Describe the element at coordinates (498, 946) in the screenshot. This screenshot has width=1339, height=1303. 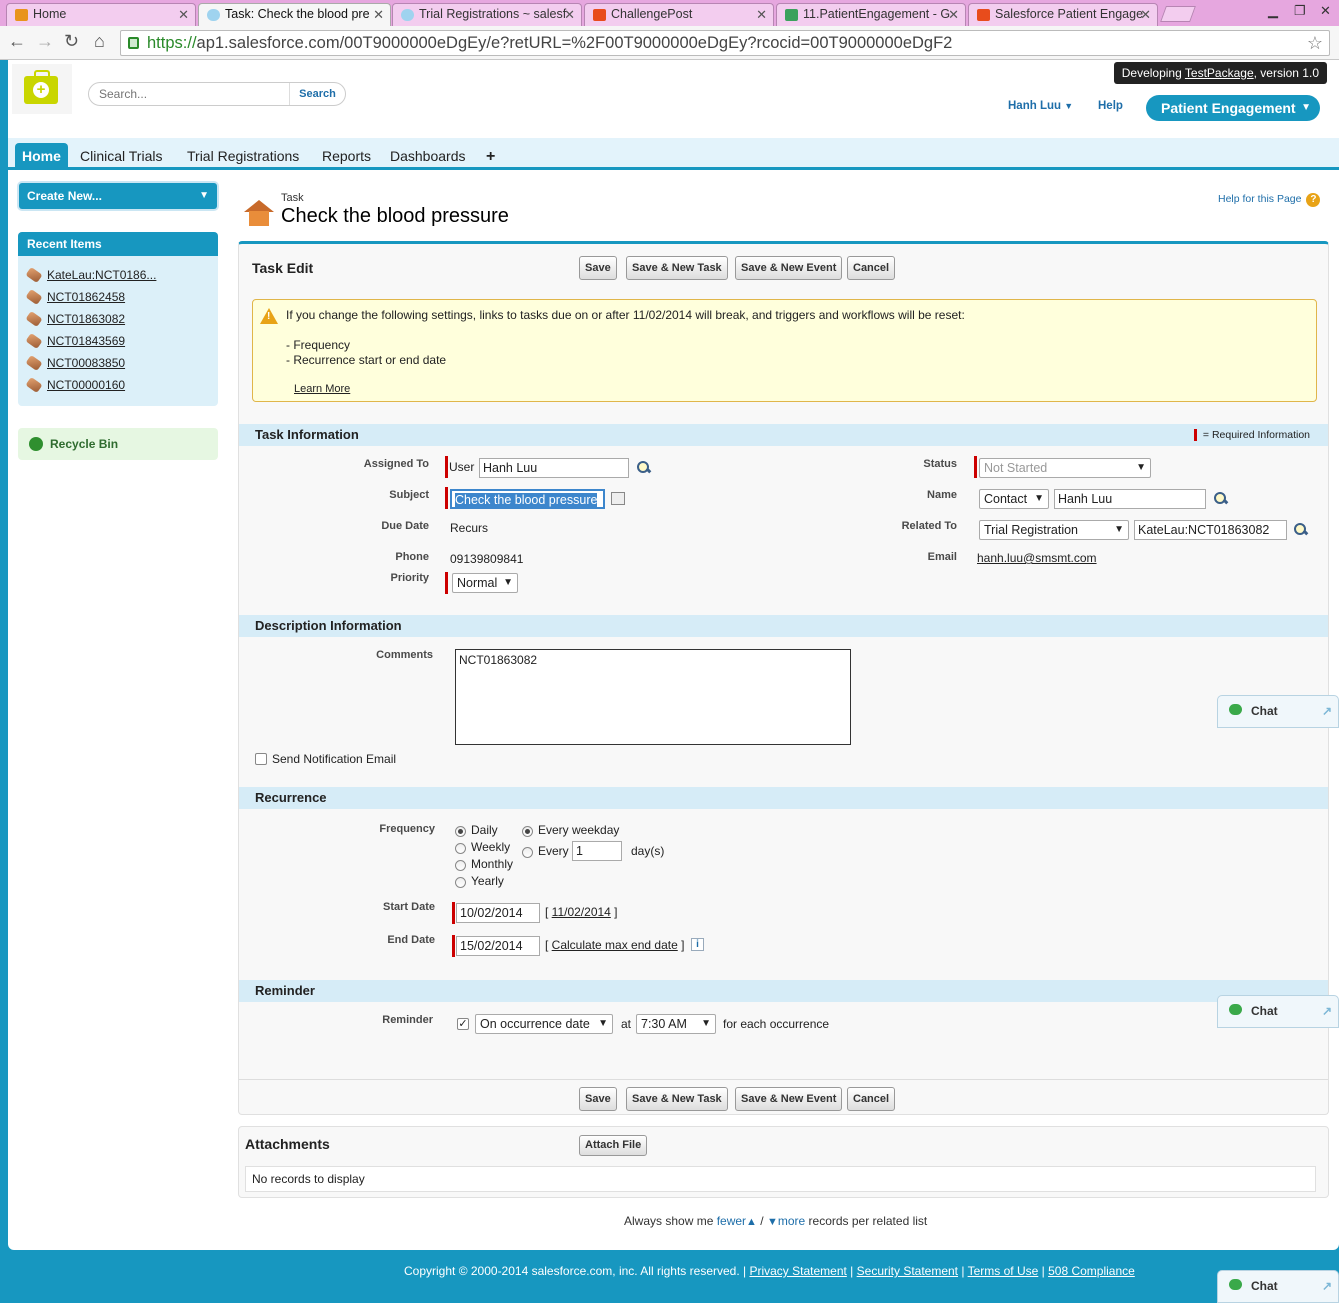
I see `end-date-input: 15/02/2014` at that location.